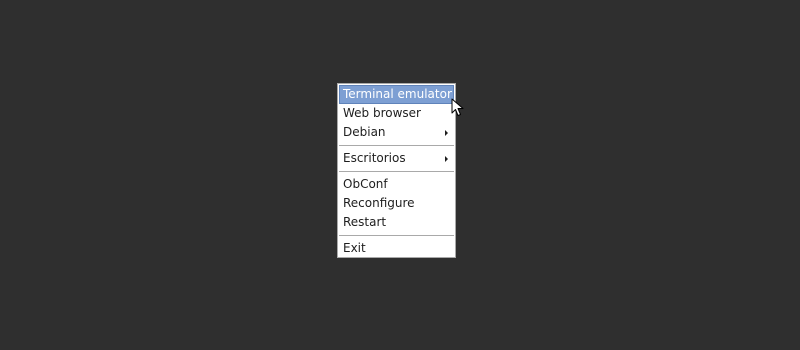  What do you see at coordinates (379, 203) in the screenshot?
I see `menu-item-label: Reconfigure` at bounding box center [379, 203].